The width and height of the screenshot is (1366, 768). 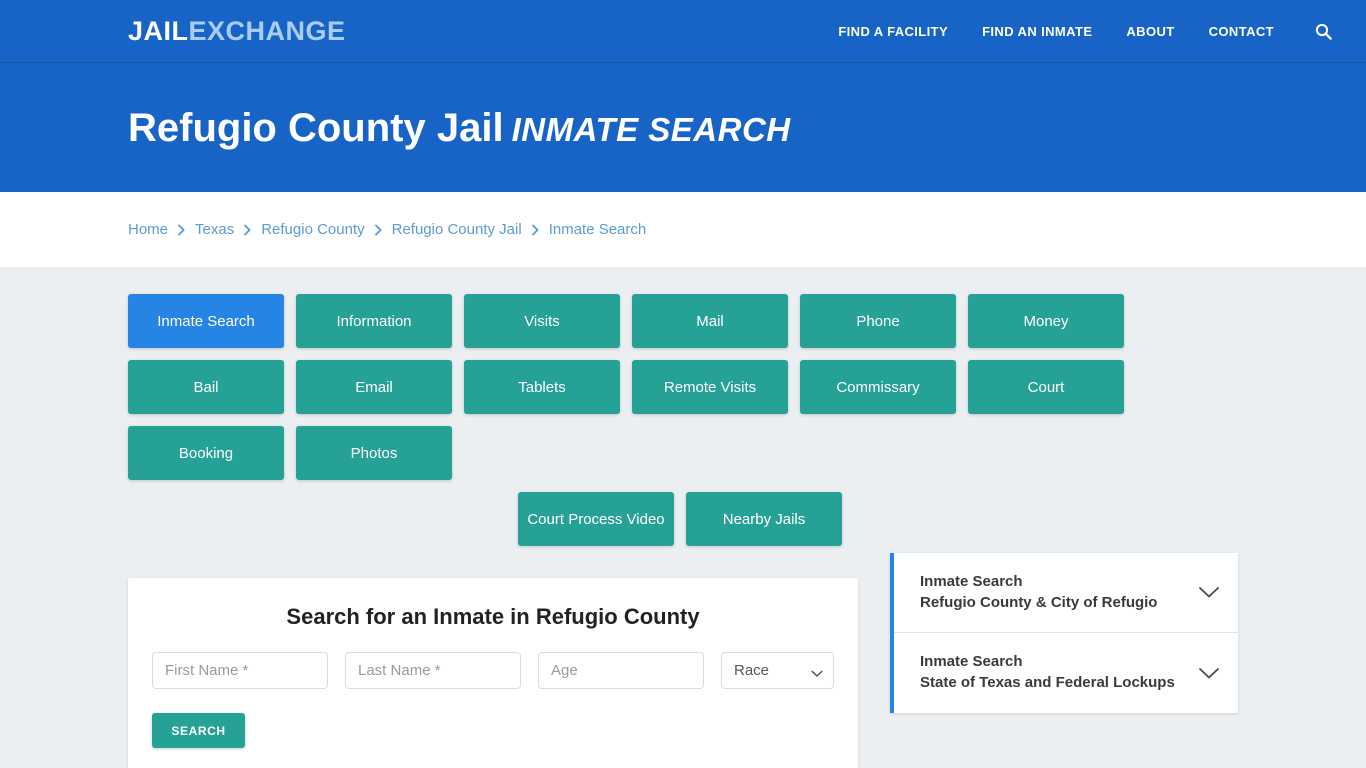 I want to click on breadcrumb-item-refugio-county-jail: Refugio County Jail, so click(x=457, y=229).